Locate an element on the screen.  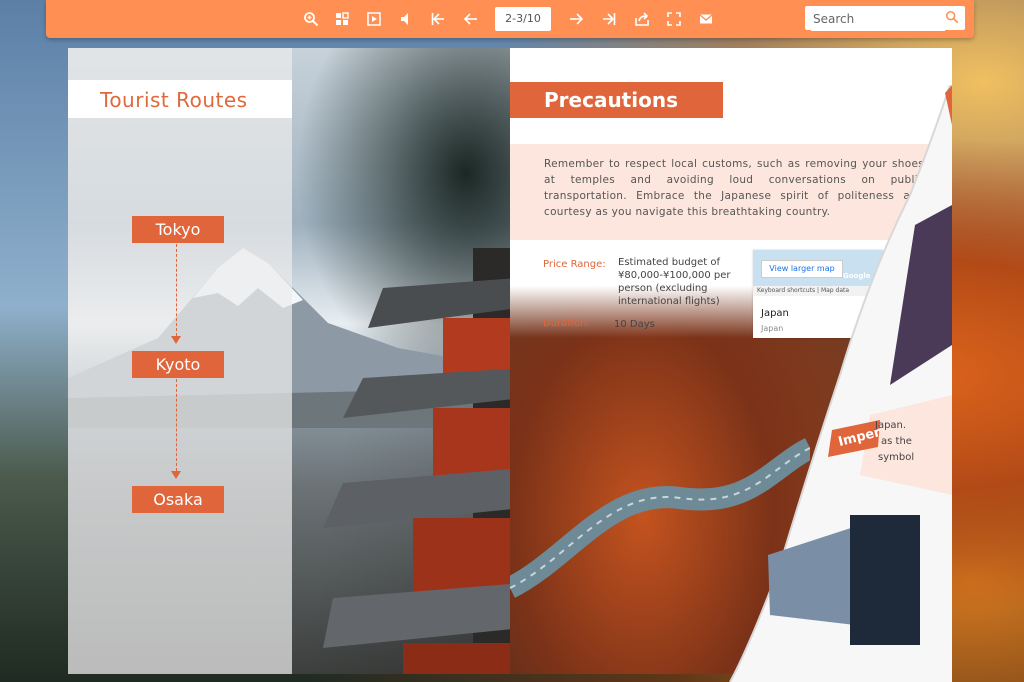
duration-value: 10 Days is located at coordinates (634, 324).